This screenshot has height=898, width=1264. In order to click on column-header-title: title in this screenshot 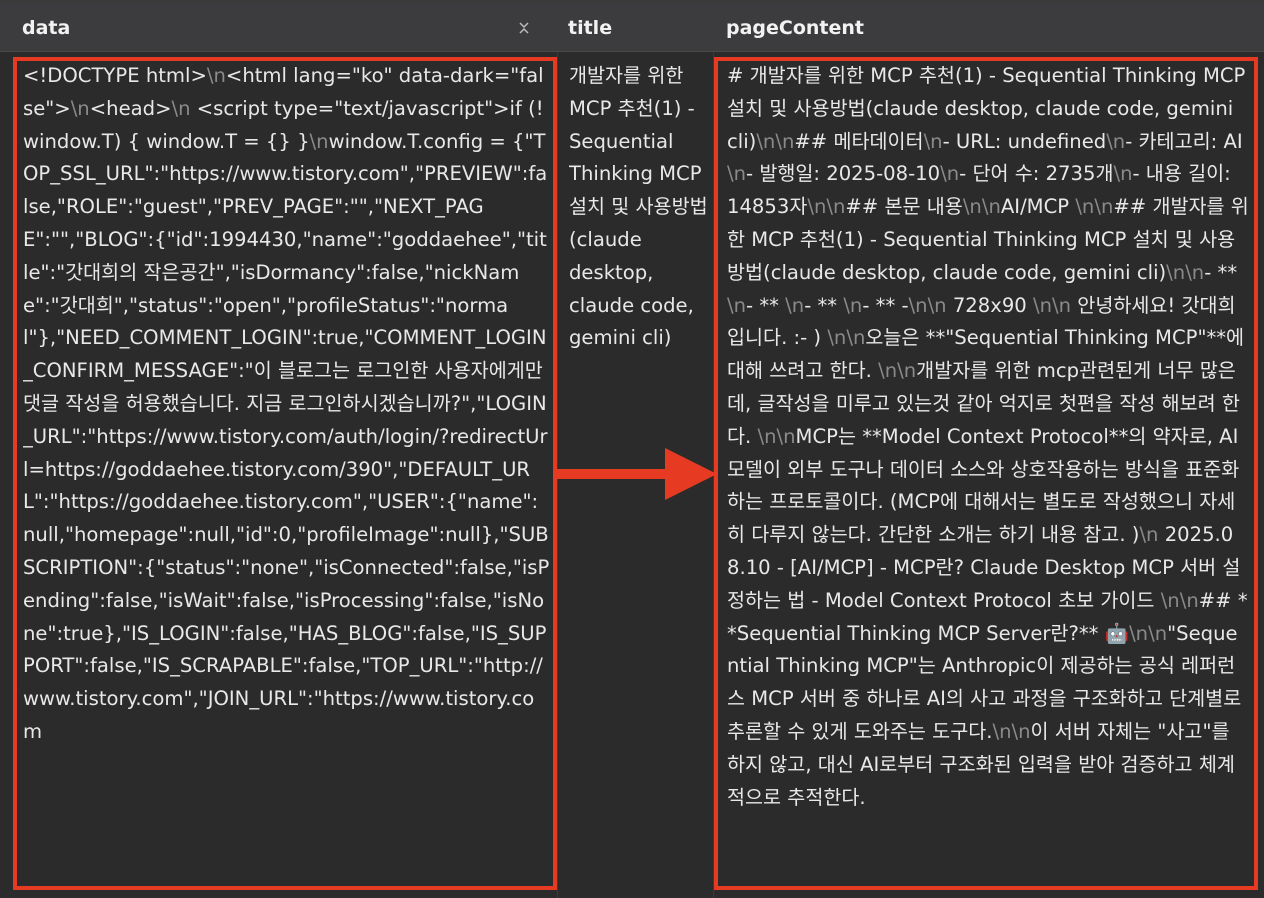, I will do `click(590, 28)`.